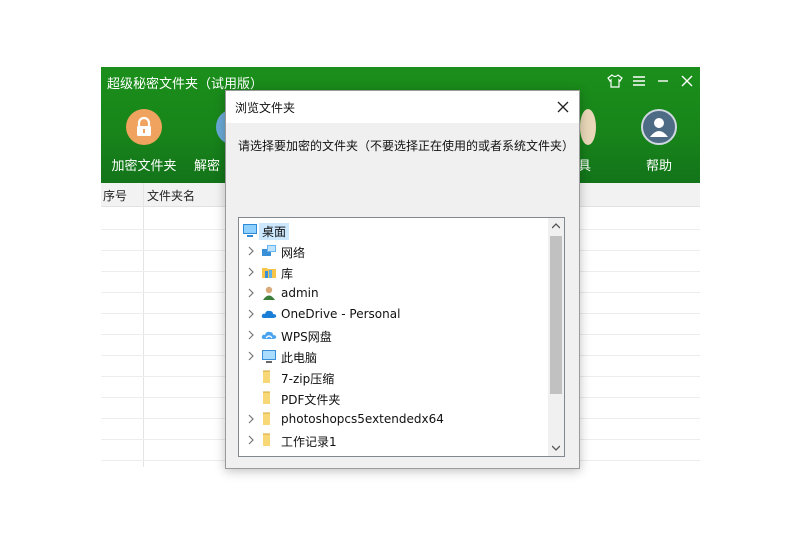  I want to click on tree-item-folder: 7-zip压缩, so click(393, 377).